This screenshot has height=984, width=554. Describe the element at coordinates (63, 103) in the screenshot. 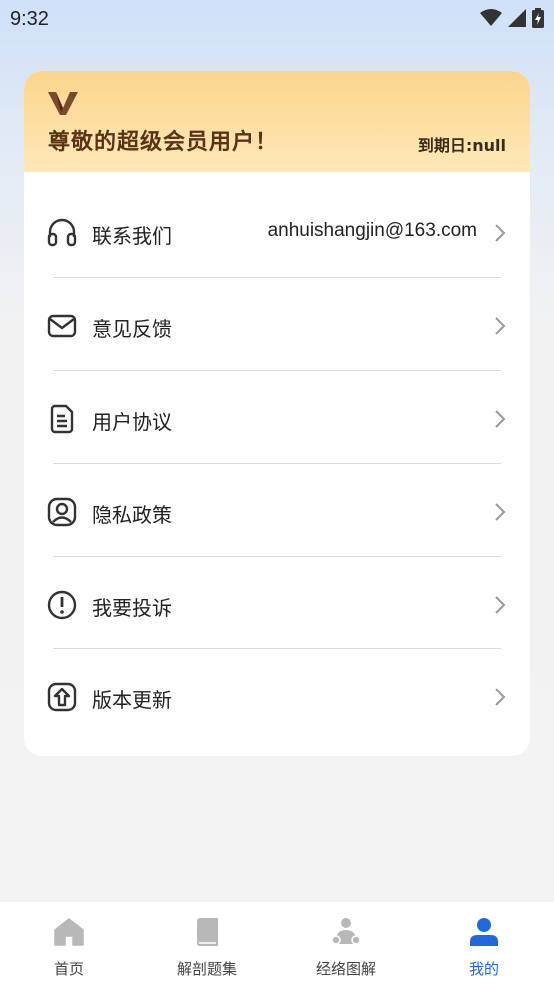

I see `vip-logo-icon` at that location.